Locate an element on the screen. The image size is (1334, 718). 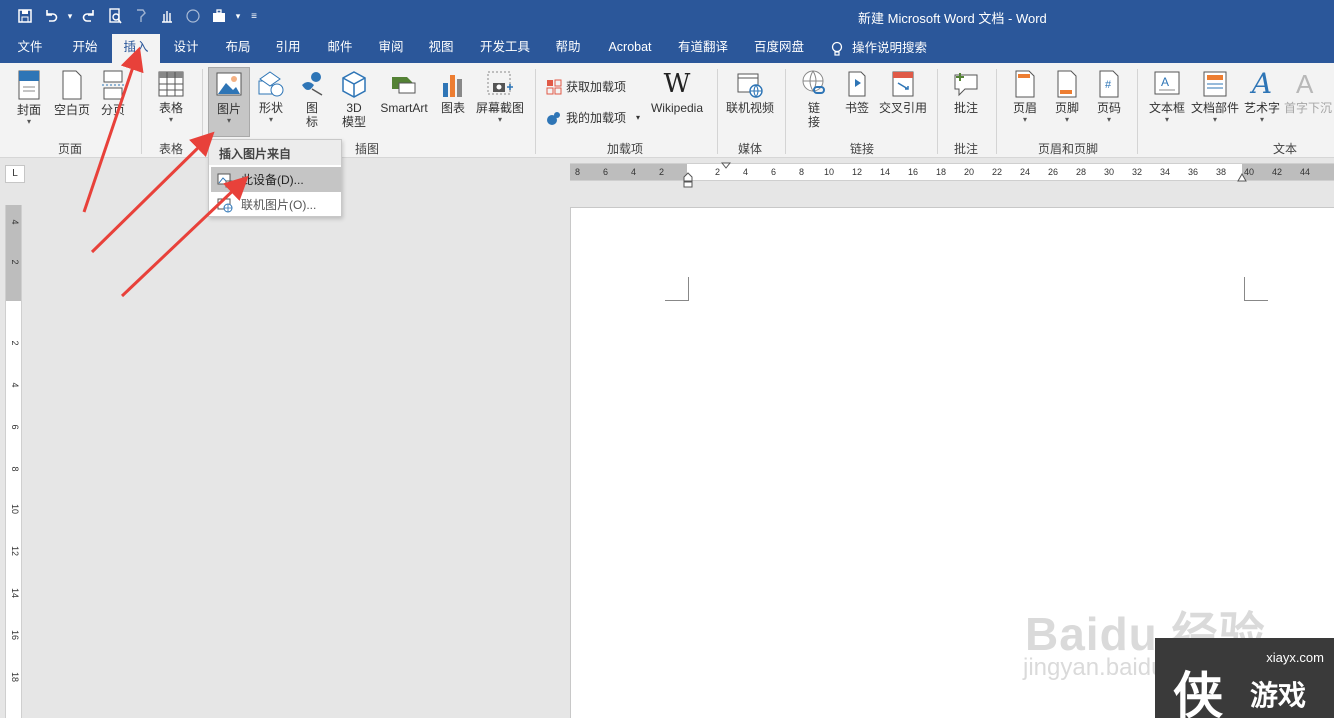
icons-label-2: 标 is located at coordinates (311, 122).